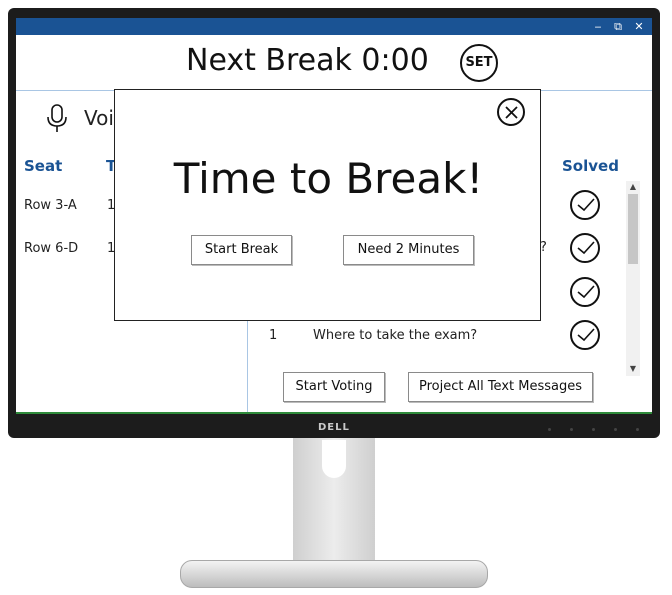 Image resolution: width=672 pixels, height=595 pixels. What do you see at coordinates (633, 187) in the screenshot?
I see `scroll-up-arrow-icon: ▲` at bounding box center [633, 187].